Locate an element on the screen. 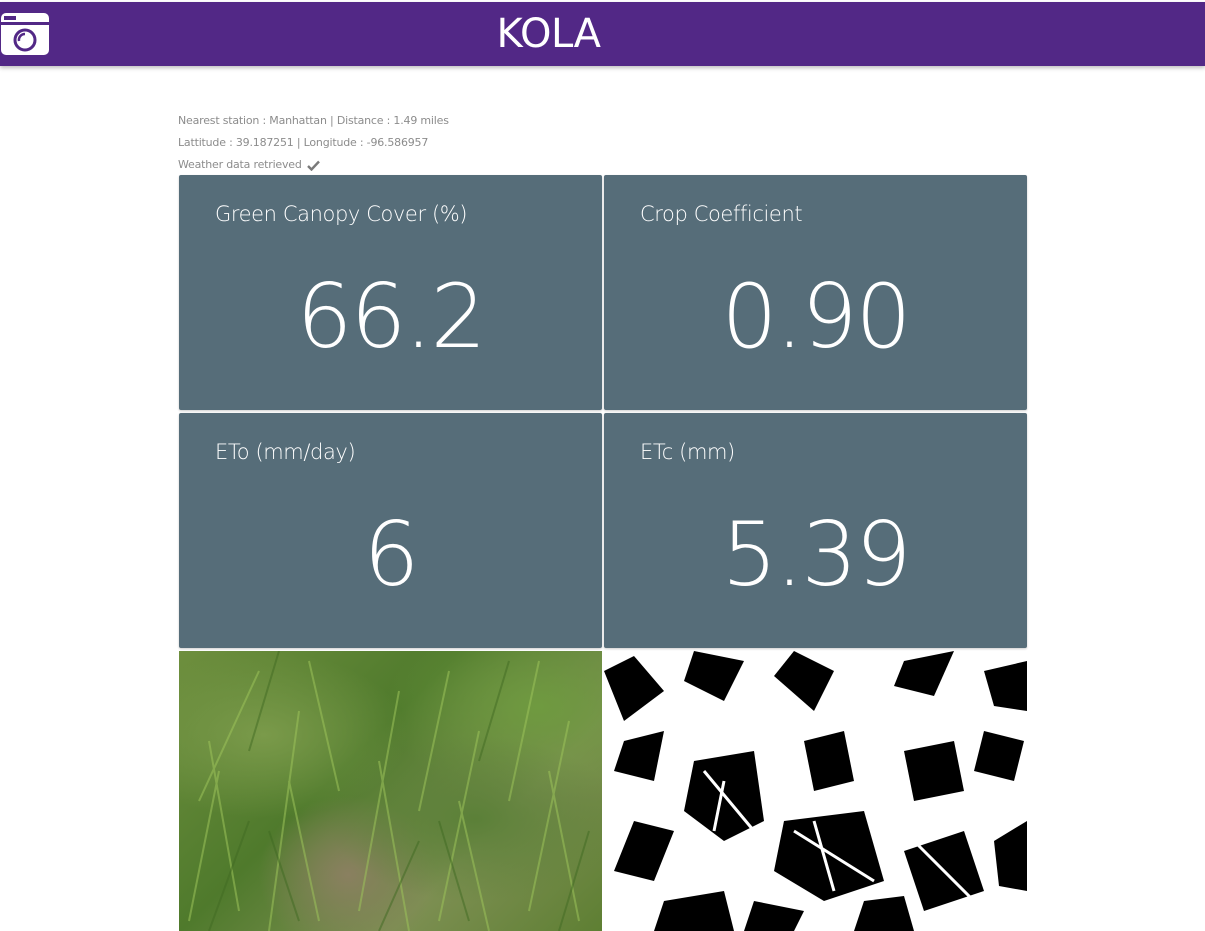  app-title: KOLA is located at coordinates (548, 34).